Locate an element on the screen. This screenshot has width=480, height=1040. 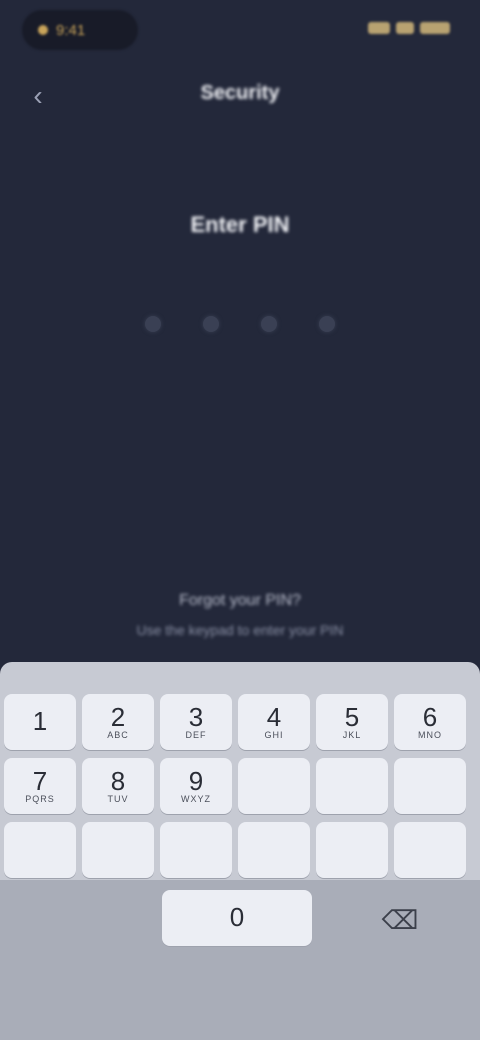
key-letters: ABC is located at coordinates (118, 734).